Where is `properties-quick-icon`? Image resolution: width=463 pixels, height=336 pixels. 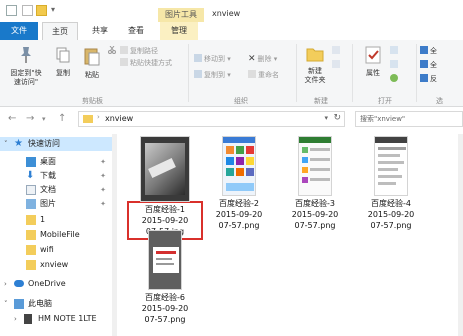
properties-quick-icon is located at coordinates (27, 10).